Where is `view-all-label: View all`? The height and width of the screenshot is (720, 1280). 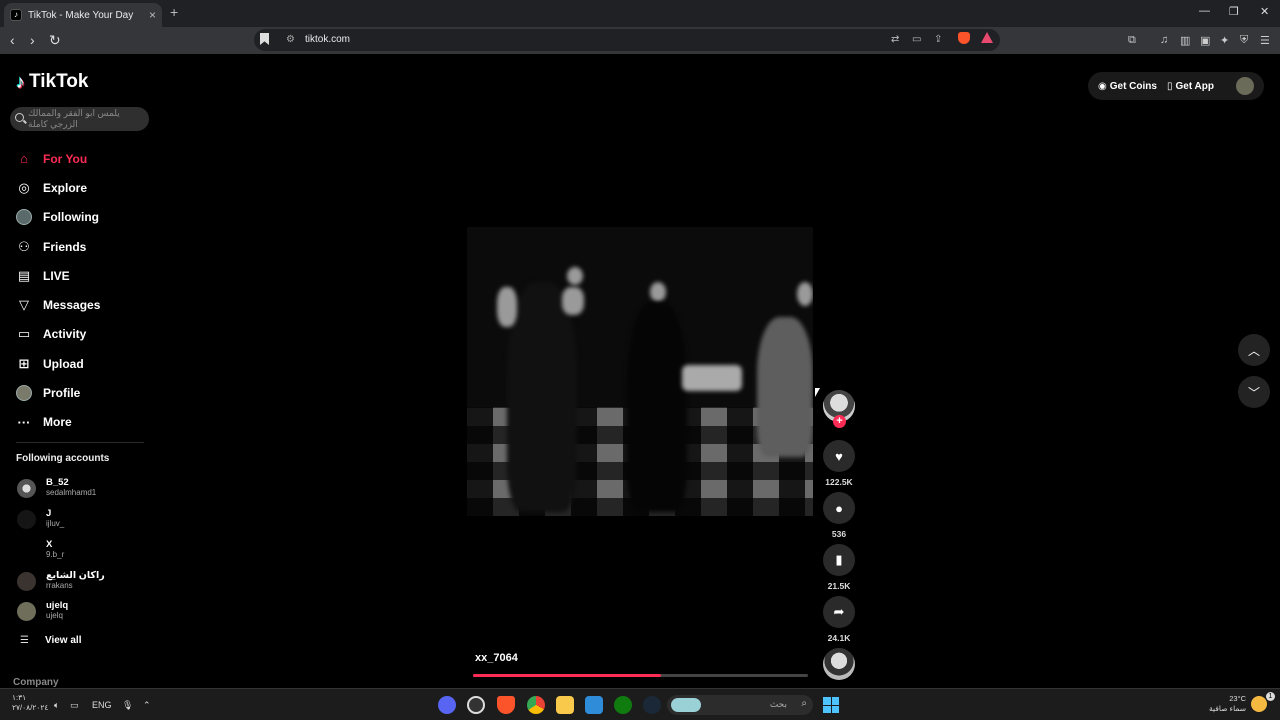
view-all-label: View all is located at coordinates (63, 640).